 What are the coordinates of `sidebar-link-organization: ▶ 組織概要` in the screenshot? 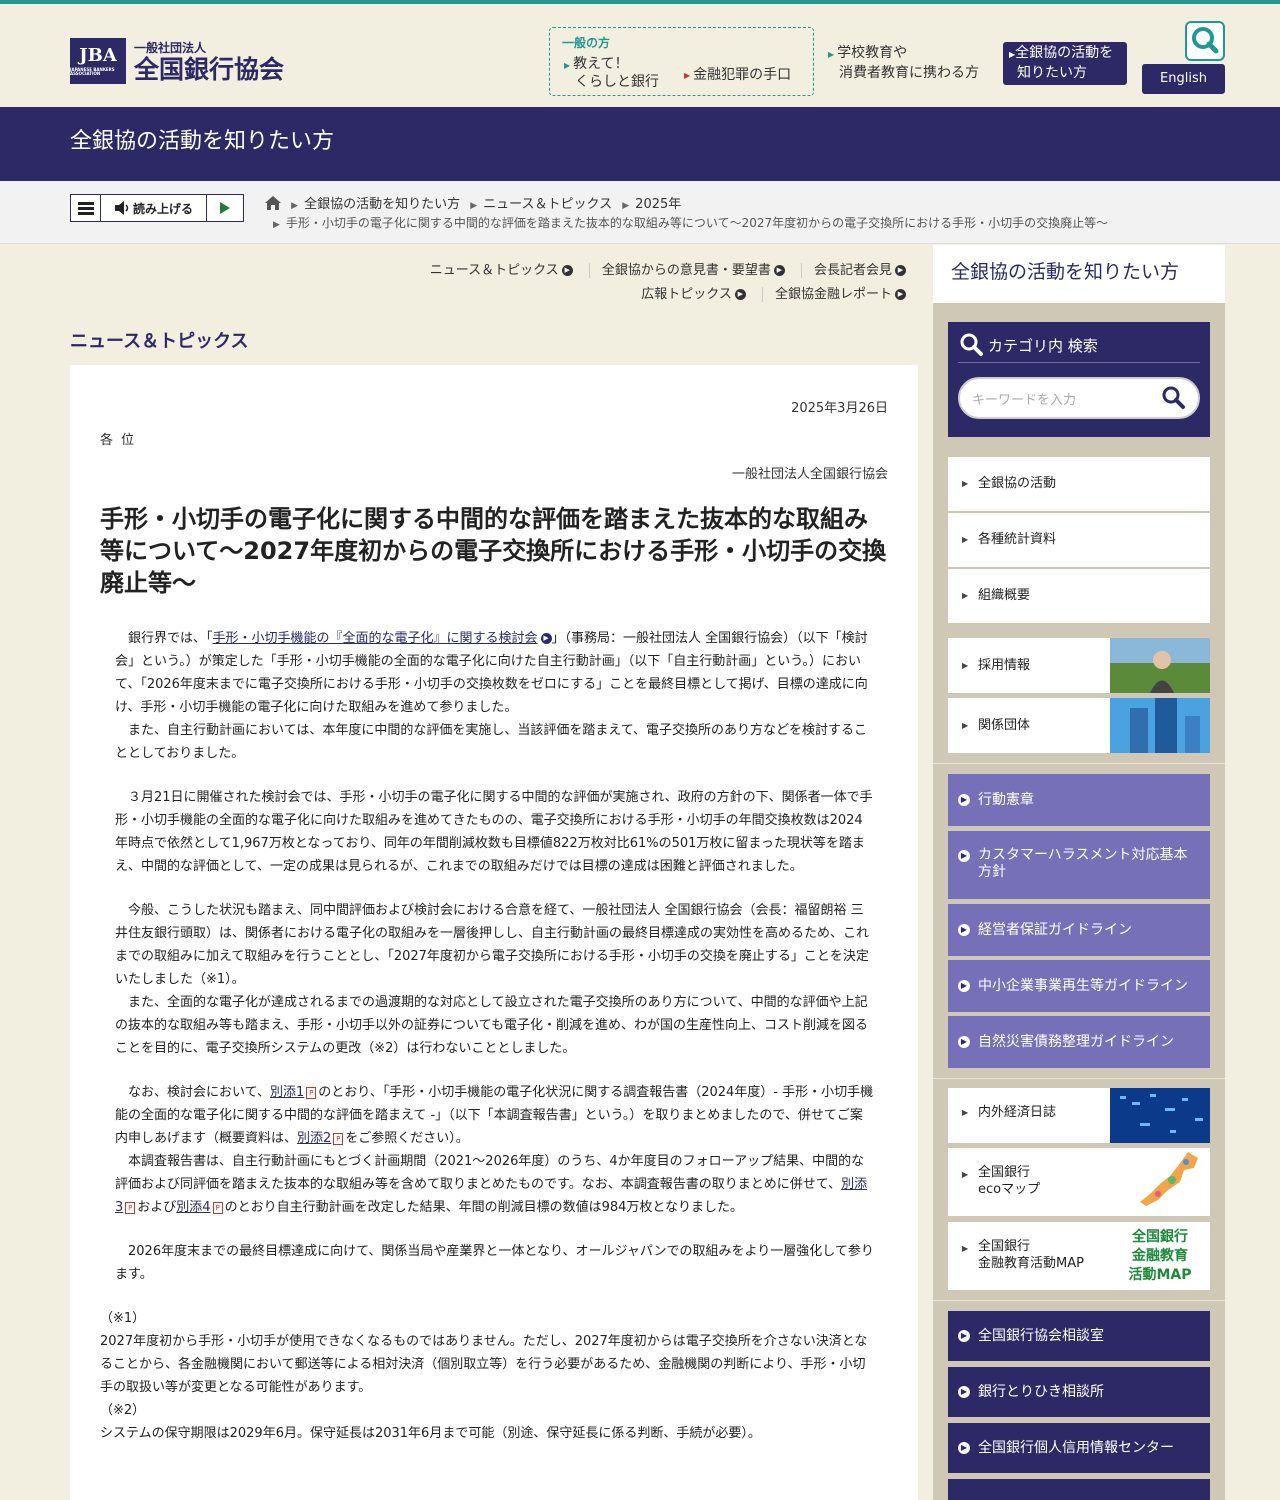 It's located at (1079, 596).